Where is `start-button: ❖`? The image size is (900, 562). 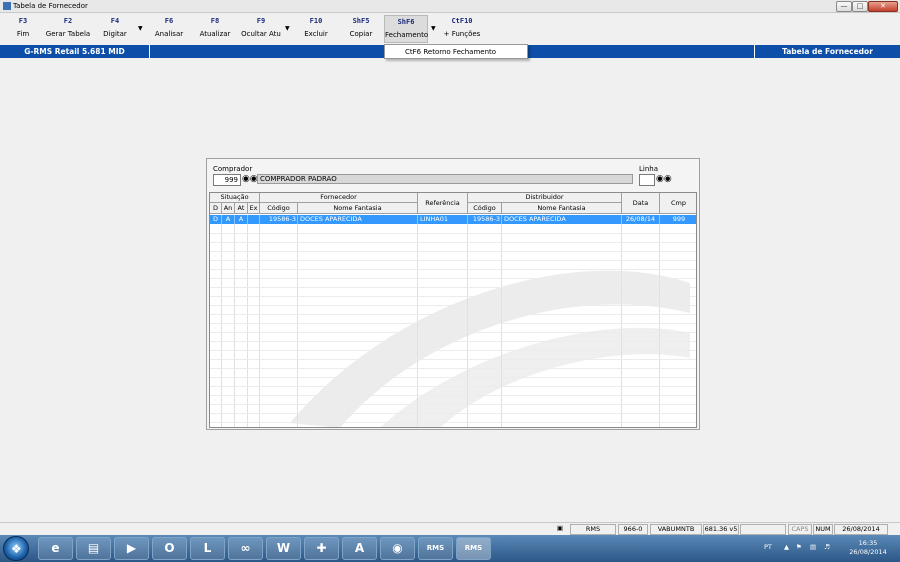
start-button: ❖ is located at coordinates (16, 548).